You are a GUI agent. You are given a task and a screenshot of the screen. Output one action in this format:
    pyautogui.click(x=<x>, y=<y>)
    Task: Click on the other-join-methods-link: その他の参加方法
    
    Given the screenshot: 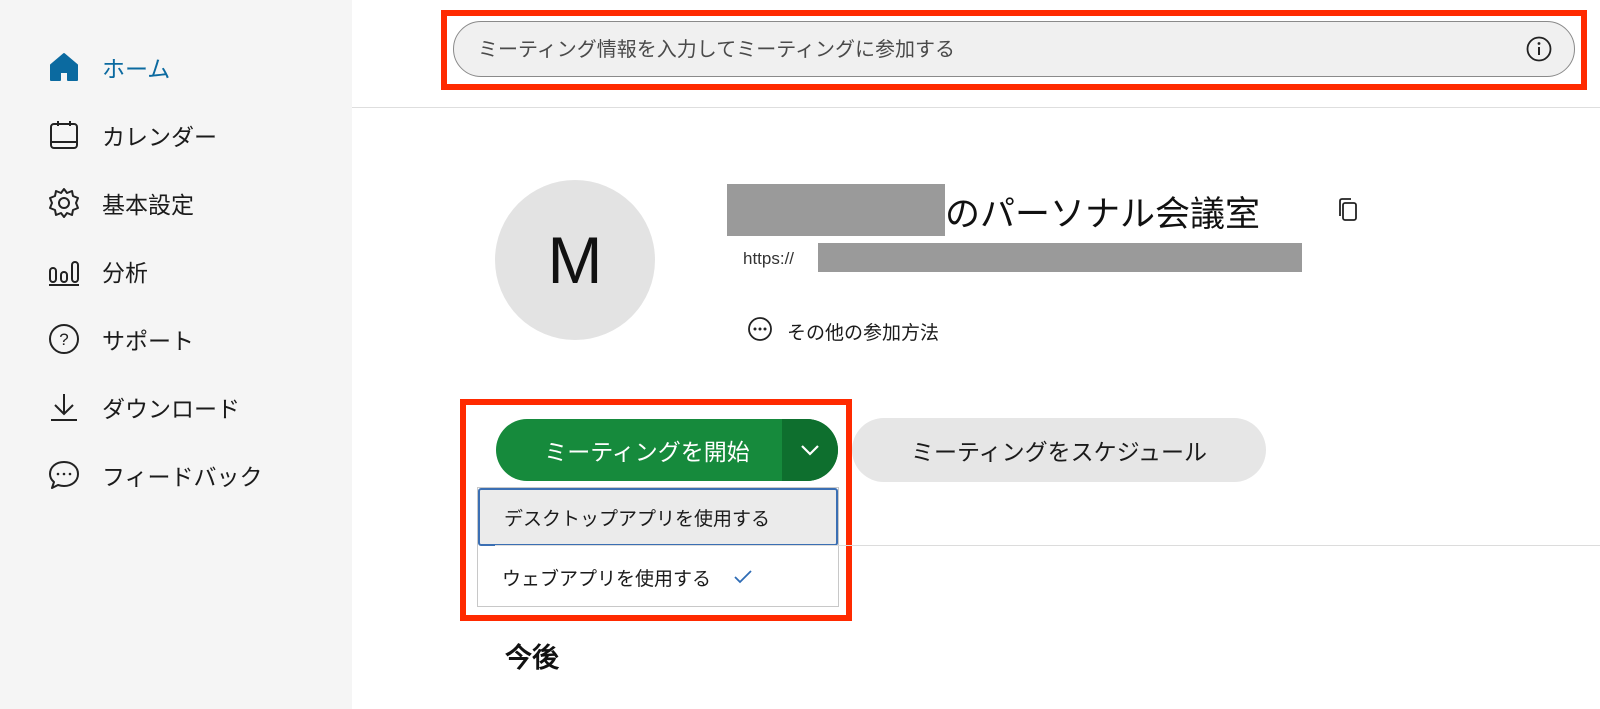 What is the action you would take?
    pyautogui.click(x=843, y=331)
    